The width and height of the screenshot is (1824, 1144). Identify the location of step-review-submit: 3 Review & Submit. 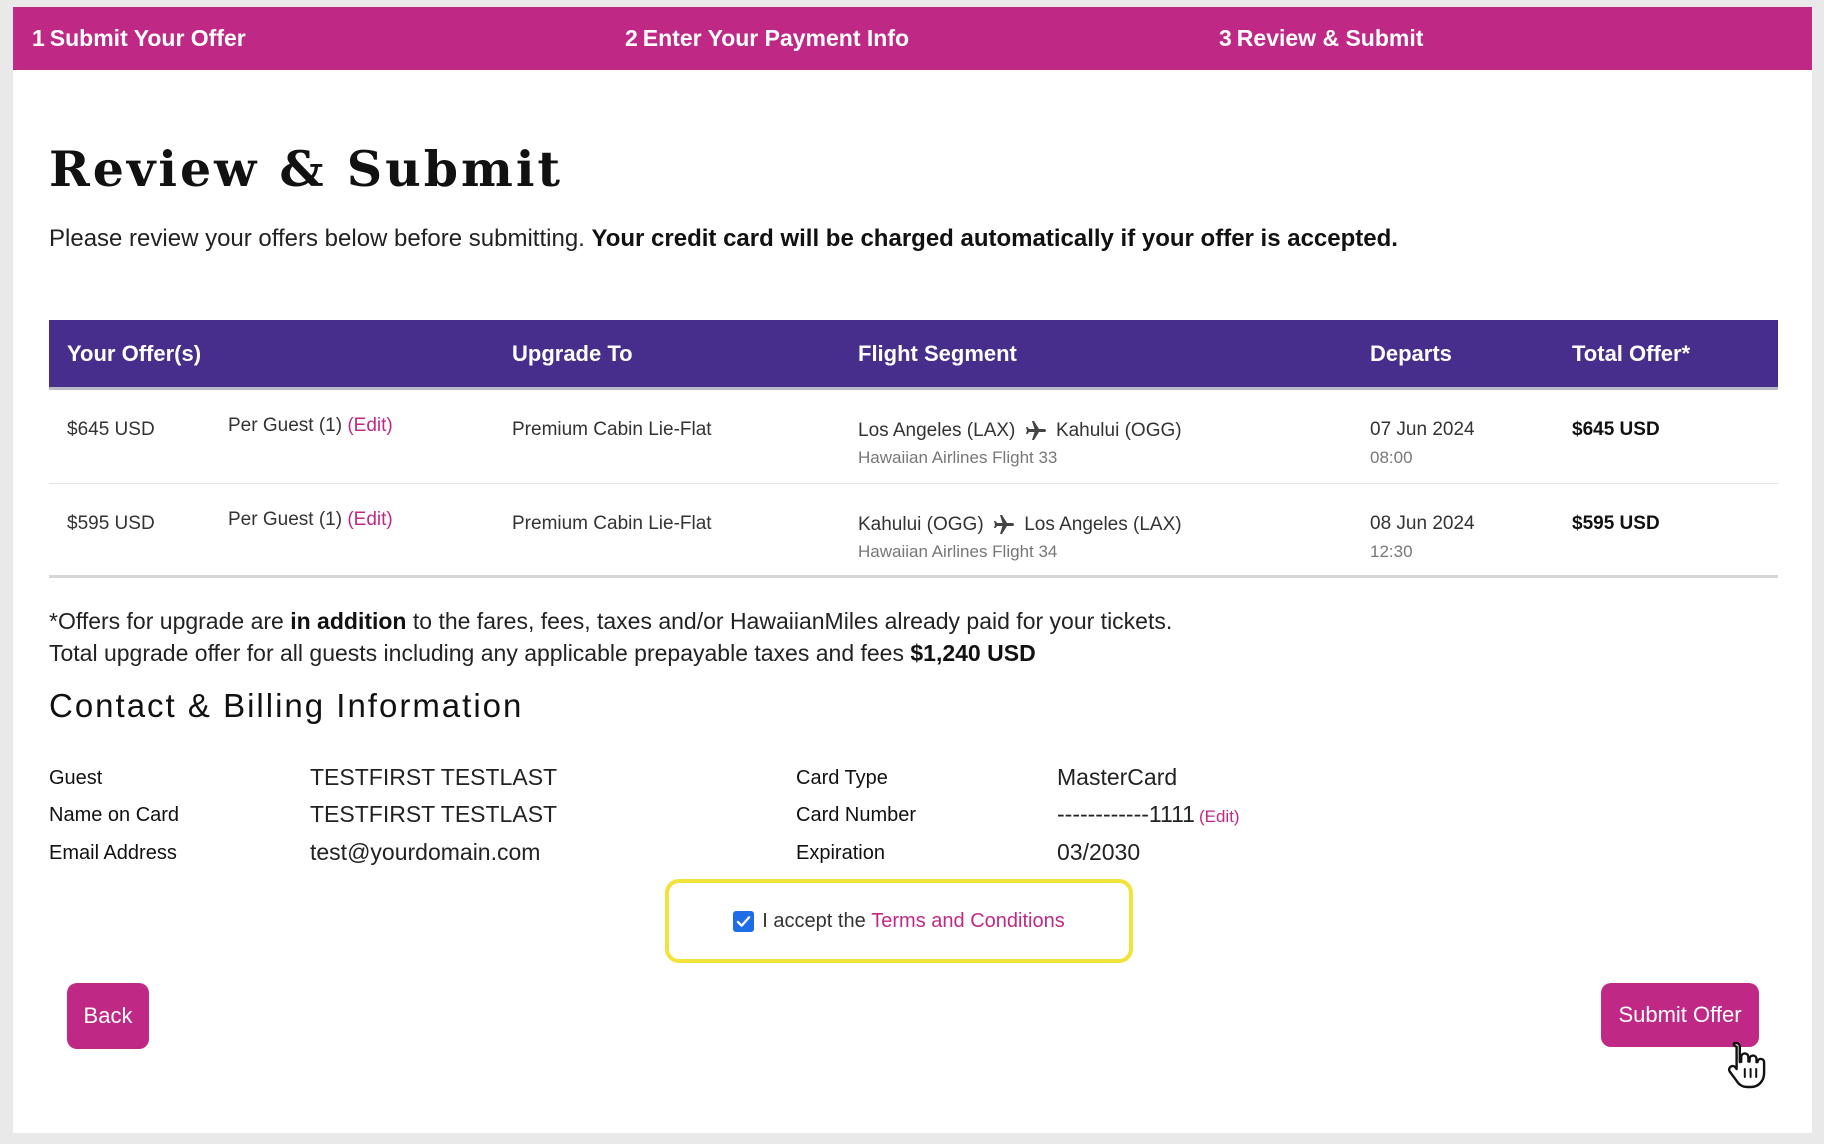
(1321, 38).